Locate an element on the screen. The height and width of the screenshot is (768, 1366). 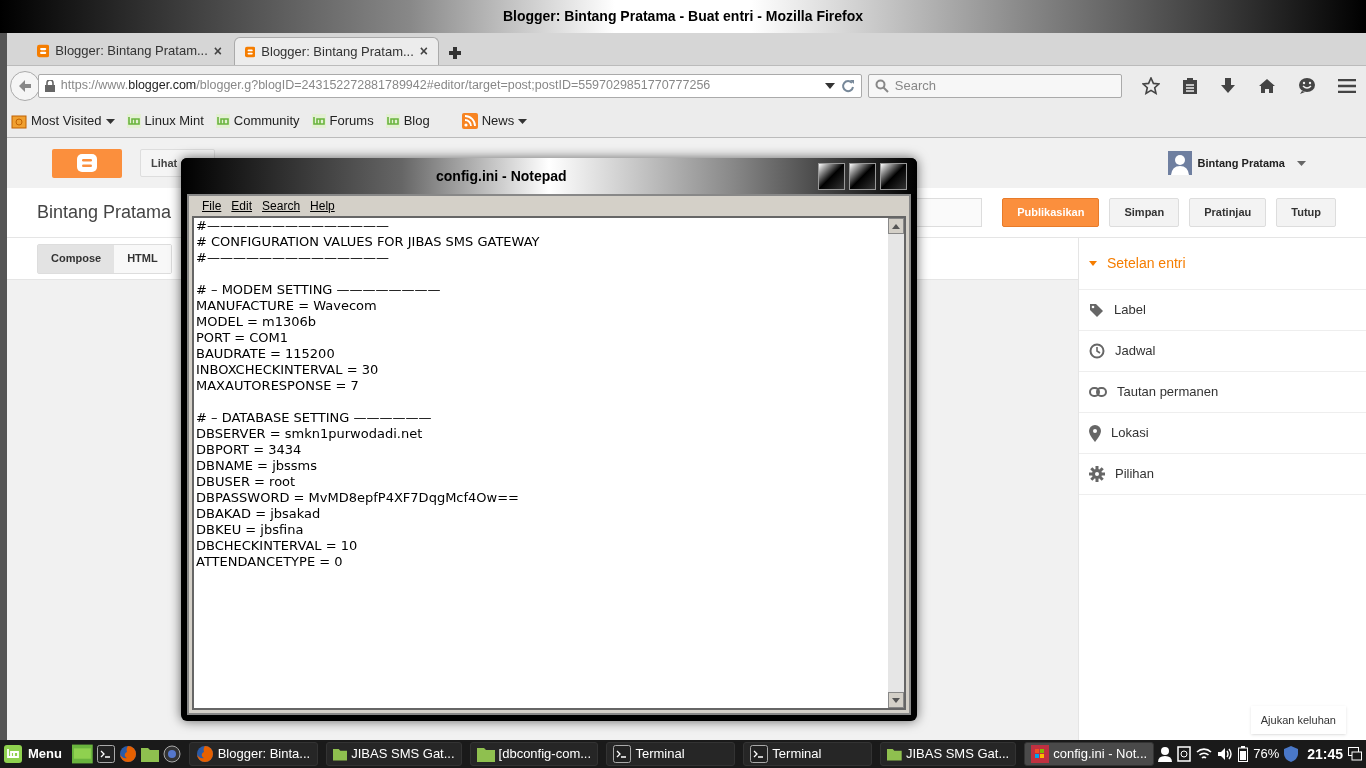
scrollbar is located at coordinates (896, 463).